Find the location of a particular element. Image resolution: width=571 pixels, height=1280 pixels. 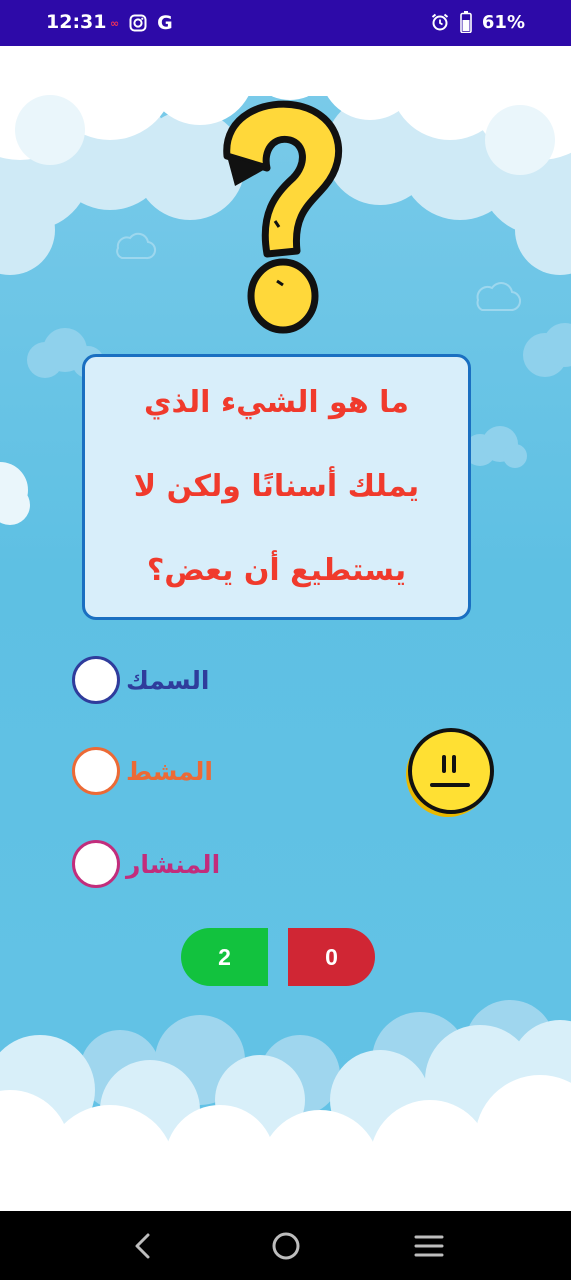

status-time: 12:31 is located at coordinates (76, 22).